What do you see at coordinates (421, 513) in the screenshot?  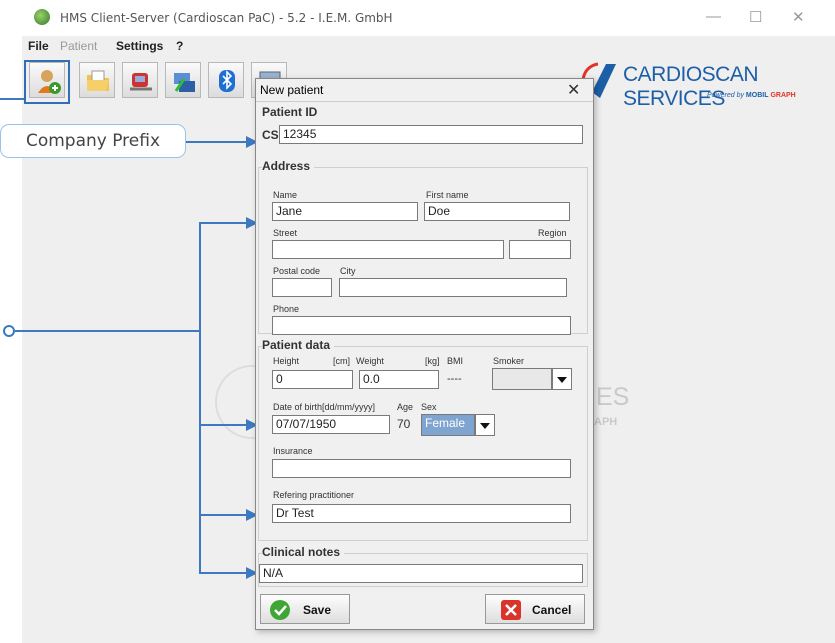 I see `practitioner-input: Dr Test` at bounding box center [421, 513].